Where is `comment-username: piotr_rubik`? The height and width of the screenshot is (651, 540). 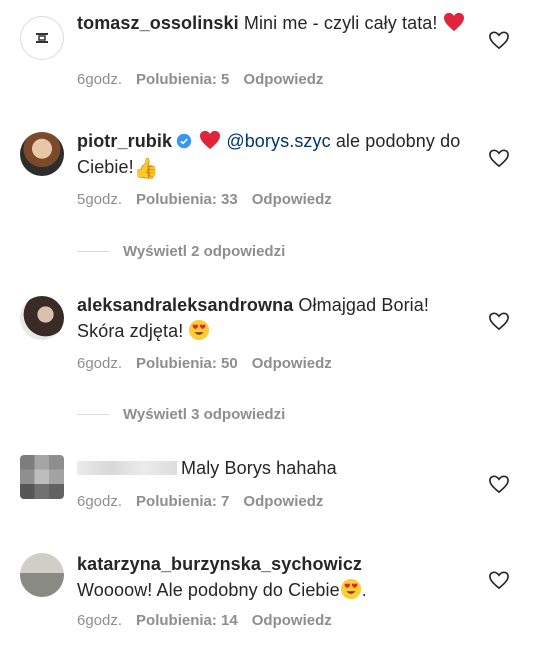
comment-username: piotr_rubik is located at coordinates (124, 141).